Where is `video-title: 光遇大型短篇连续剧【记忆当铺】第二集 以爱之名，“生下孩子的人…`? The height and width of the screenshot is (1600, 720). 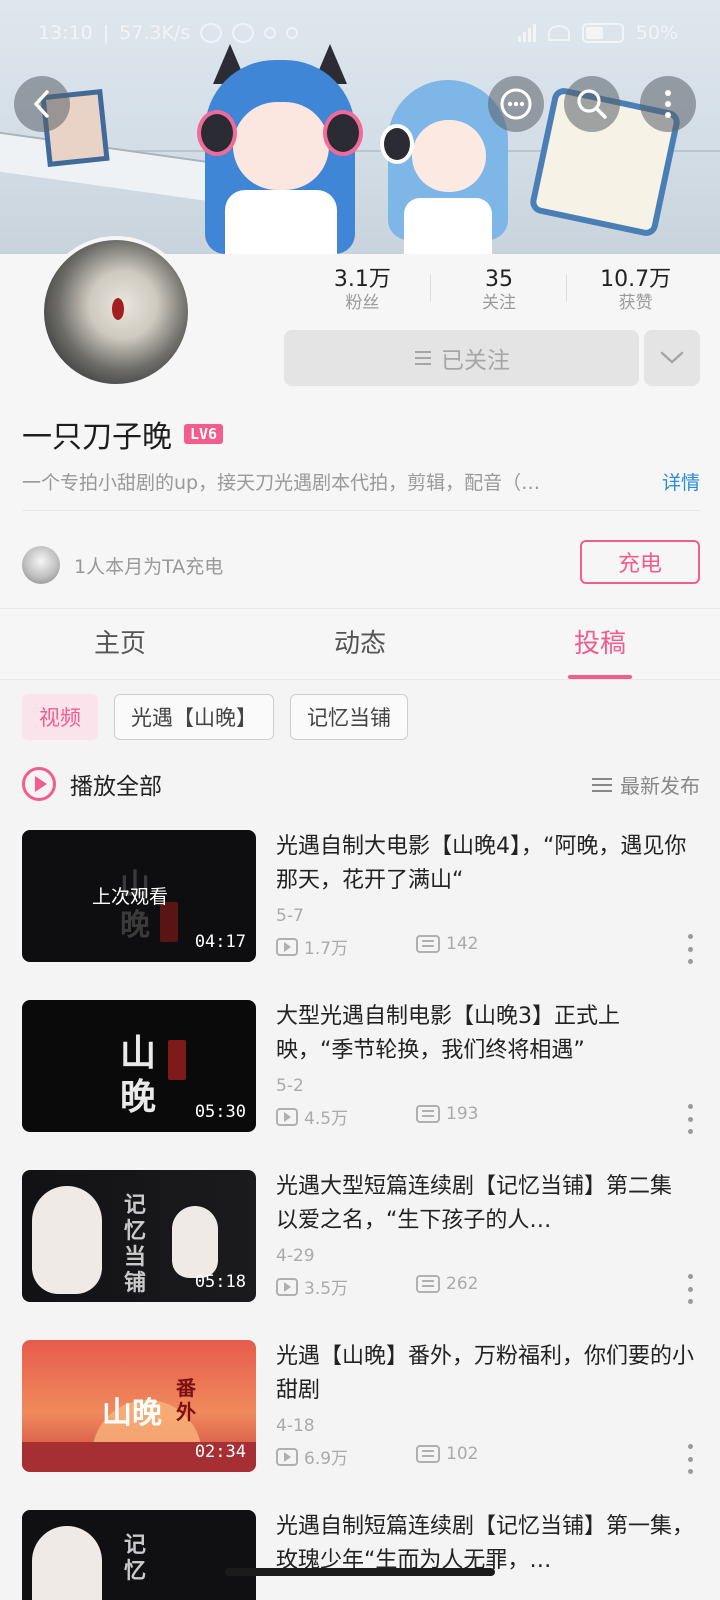 video-title: 光遇大型短篇连续剧【记忆当铺】第二集 以爱之名，“生下孩子的人… is located at coordinates (486, 1204).